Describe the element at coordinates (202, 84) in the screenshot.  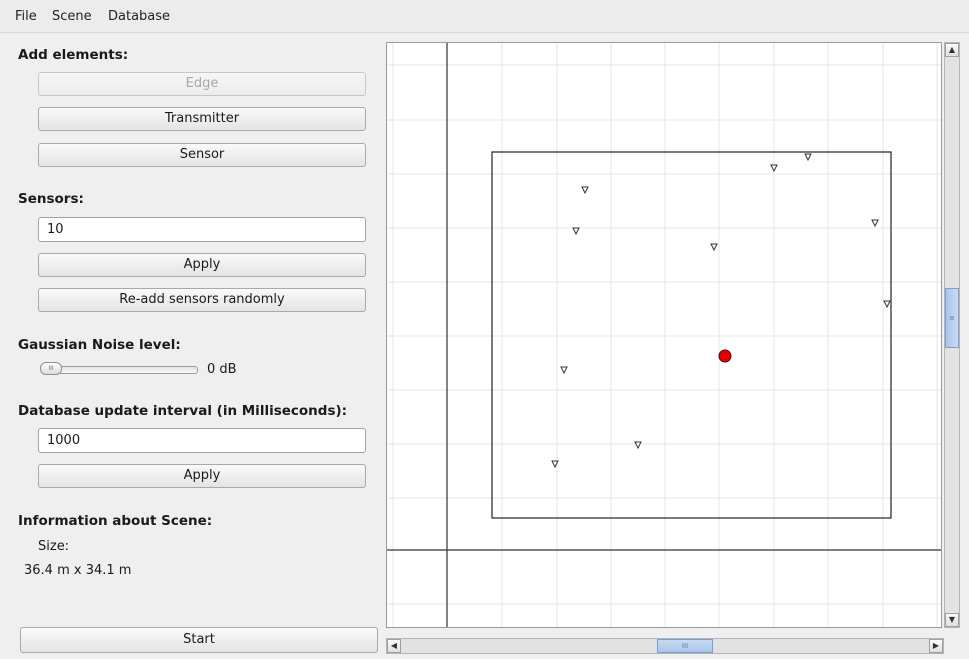
I see `add-edge-button: Edge` at that location.